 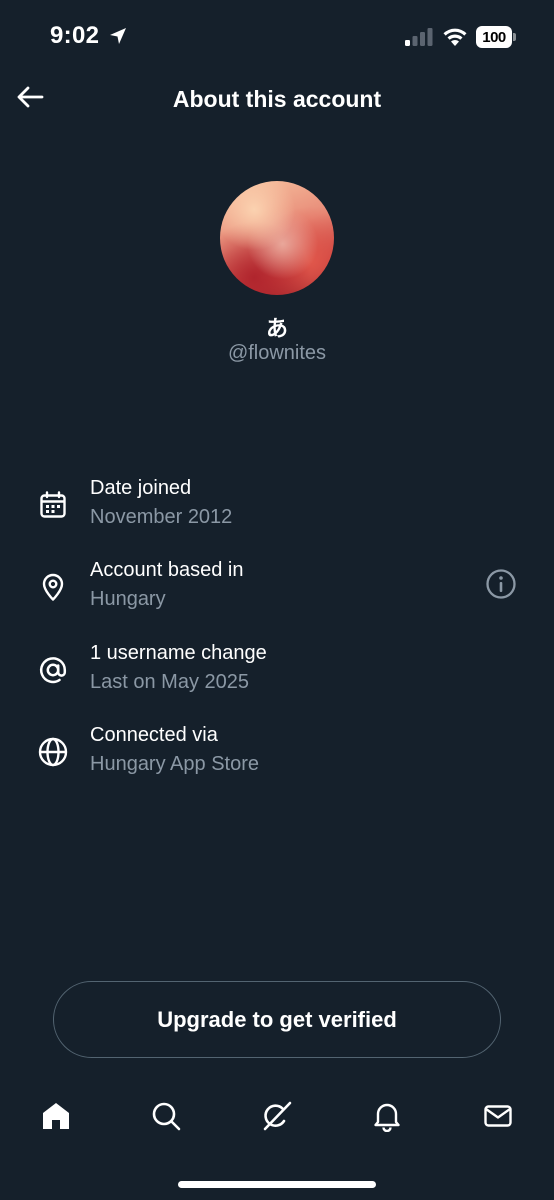 I want to click on messages-icon, so click(x=498, y=1118).